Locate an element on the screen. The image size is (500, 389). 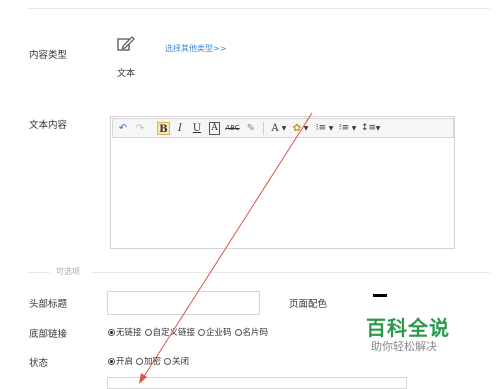
edit-icon is located at coordinates (126, 44).